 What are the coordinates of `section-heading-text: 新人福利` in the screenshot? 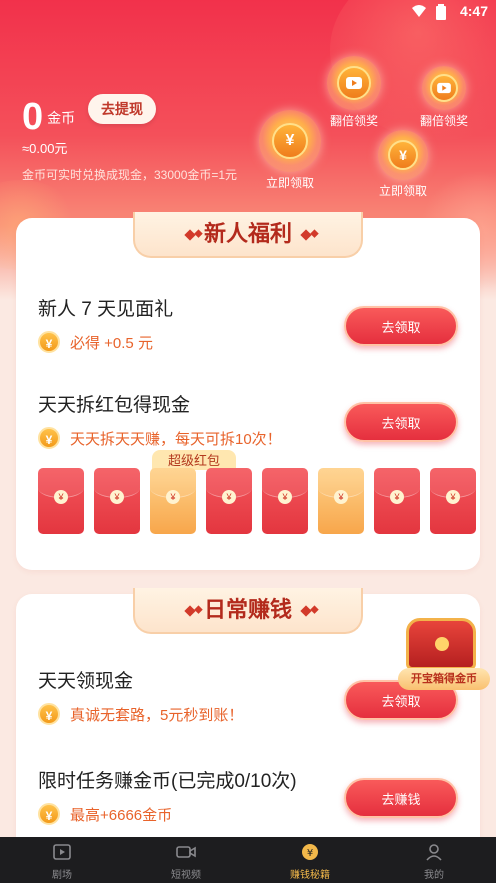 It's located at (247, 233).